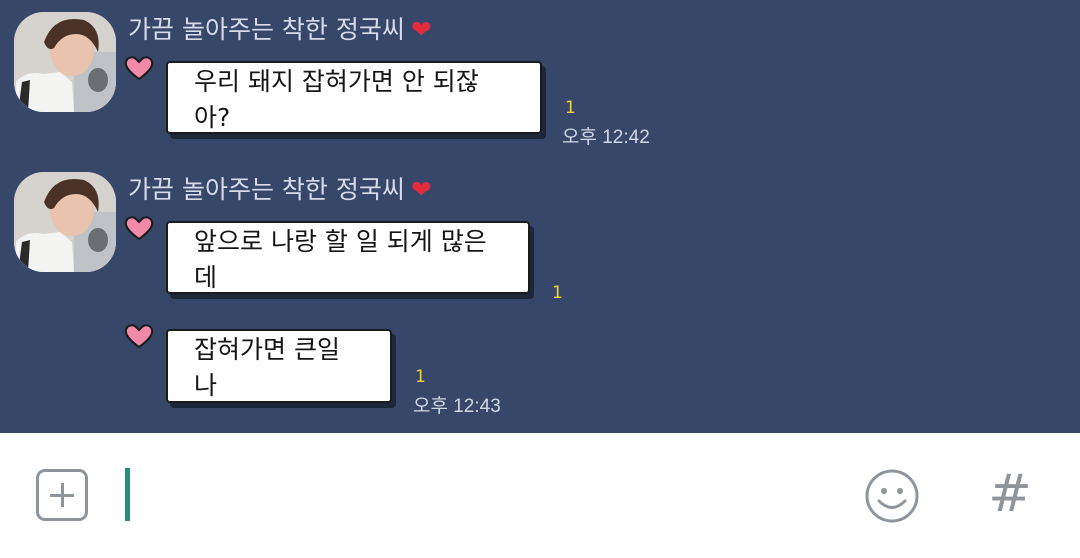 The width and height of the screenshot is (1080, 558). What do you see at coordinates (606, 137) in the screenshot?
I see `message-time: 오후 12:42` at bounding box center [606, 137].